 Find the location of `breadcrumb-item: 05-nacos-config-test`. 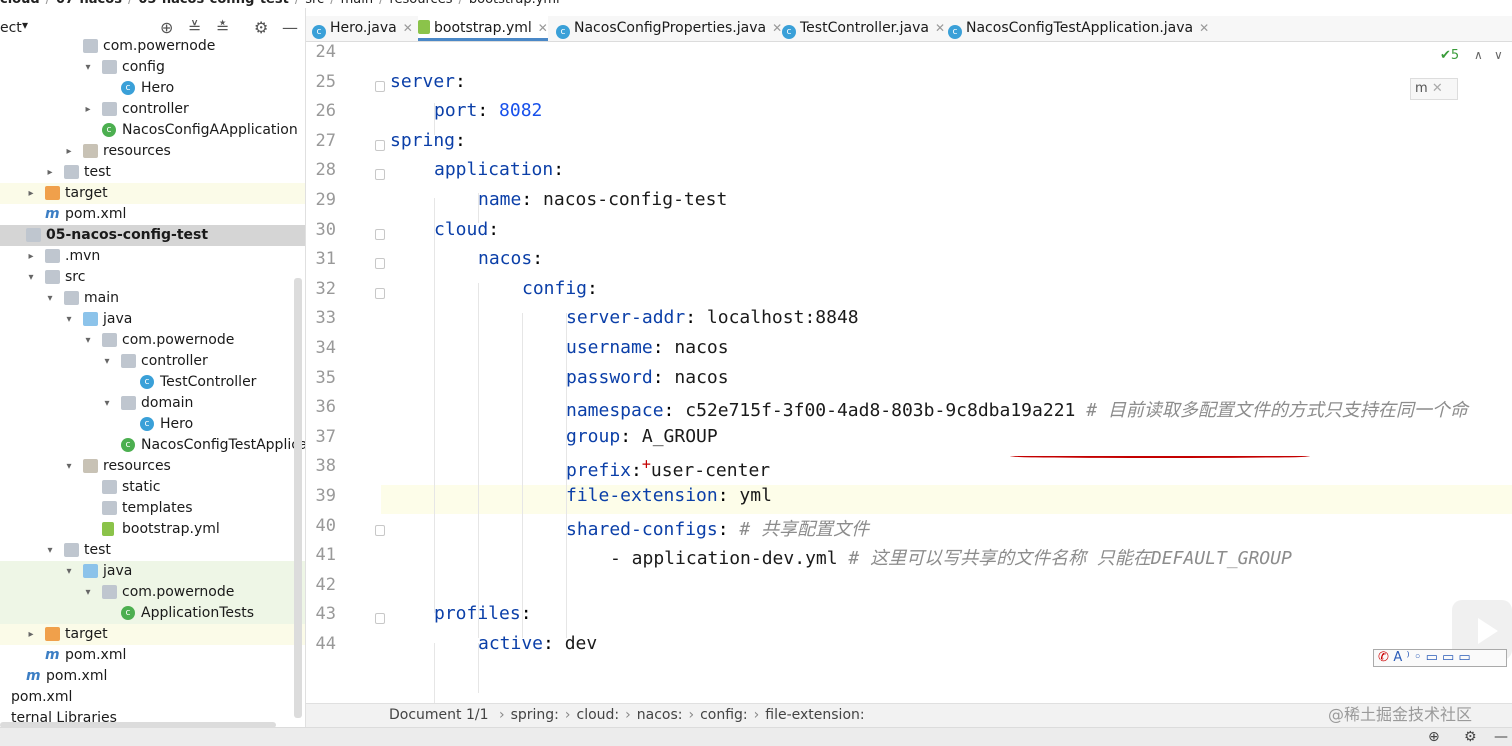

breadcrumb-item: 05-nacos-config-test is located at coordinates (213, 3).